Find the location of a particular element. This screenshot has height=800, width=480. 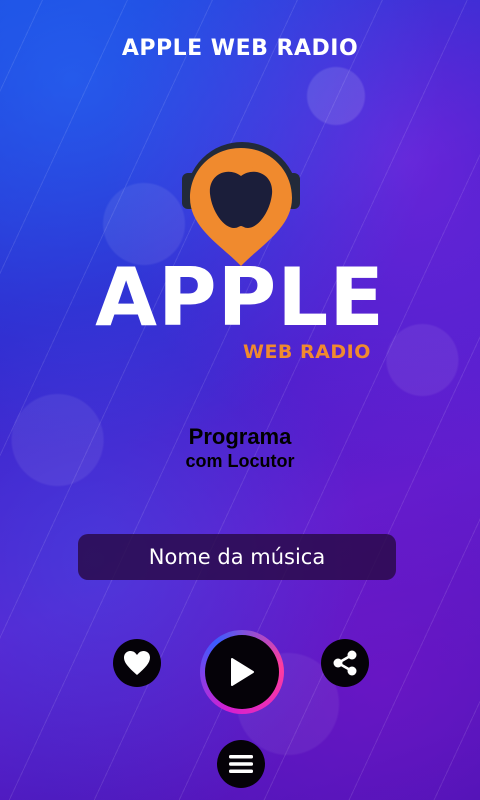

menu-icon is located at coordinates (241, 764).